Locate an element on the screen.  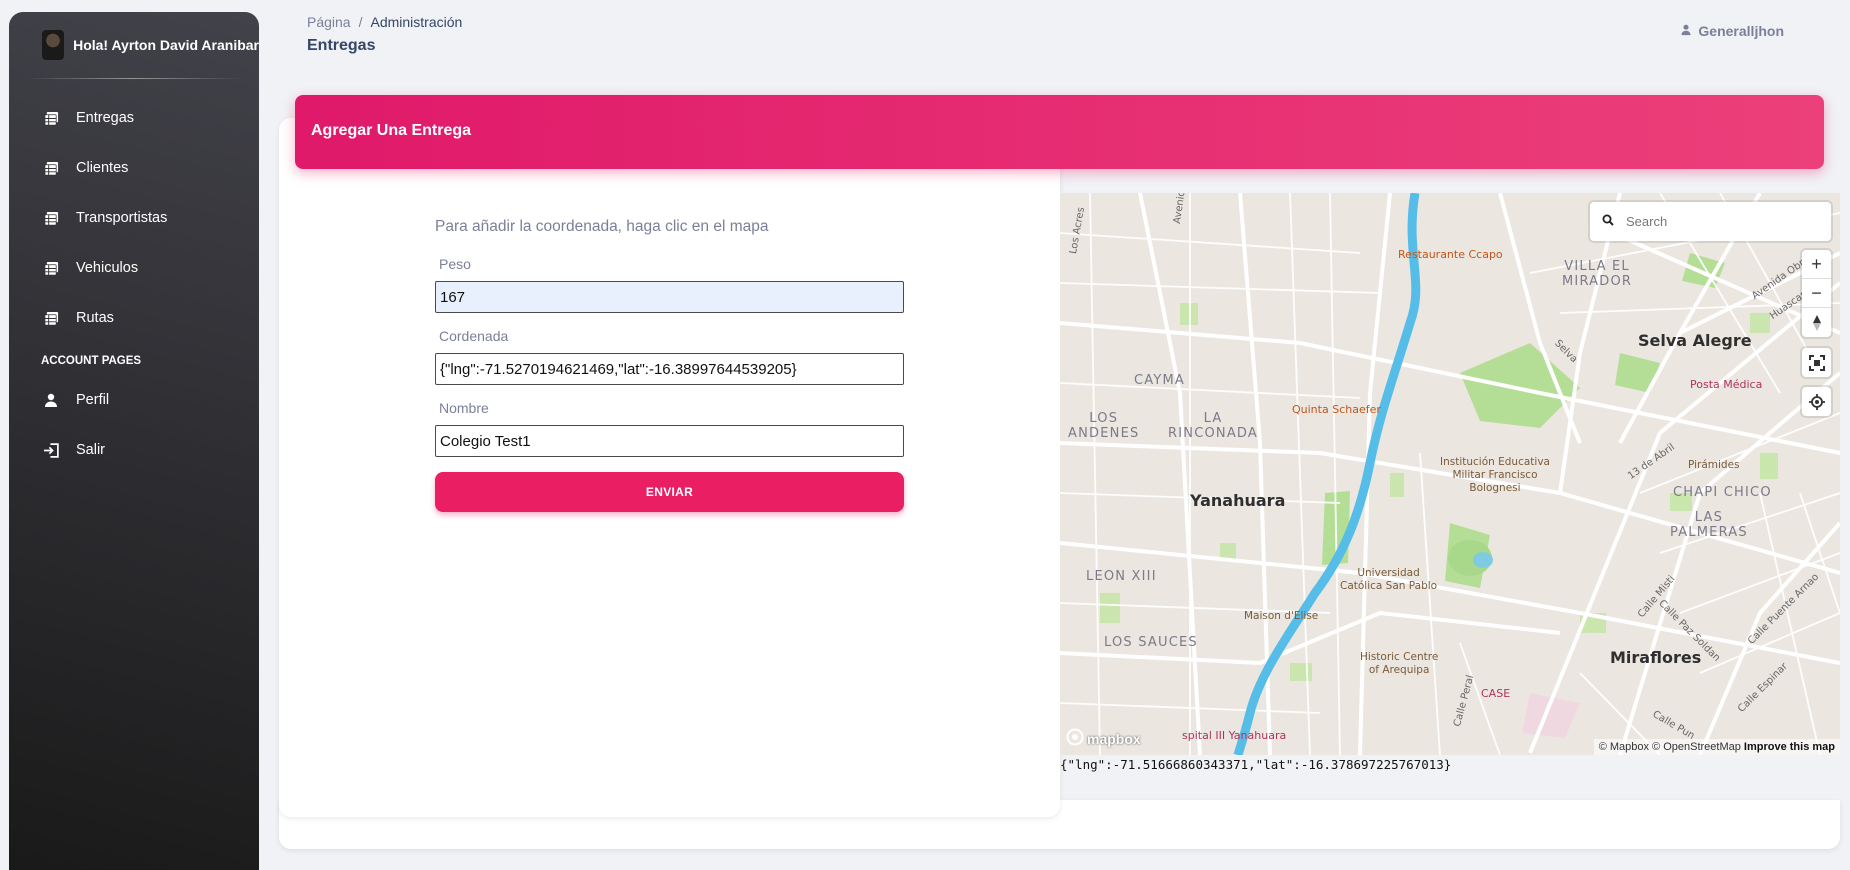
map-label-restaurante: Restaurante Ccapo is located at coordinates (1450, 254).